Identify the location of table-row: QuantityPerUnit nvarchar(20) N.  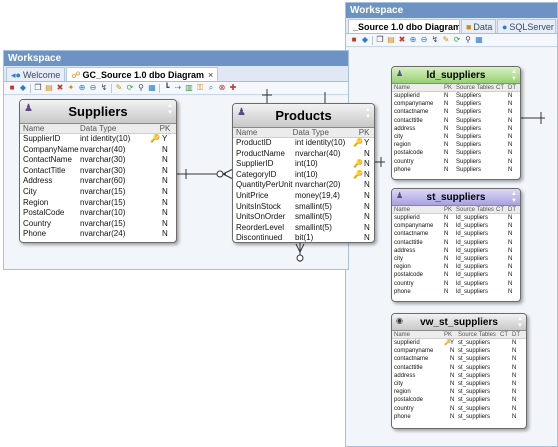
(303, 185).